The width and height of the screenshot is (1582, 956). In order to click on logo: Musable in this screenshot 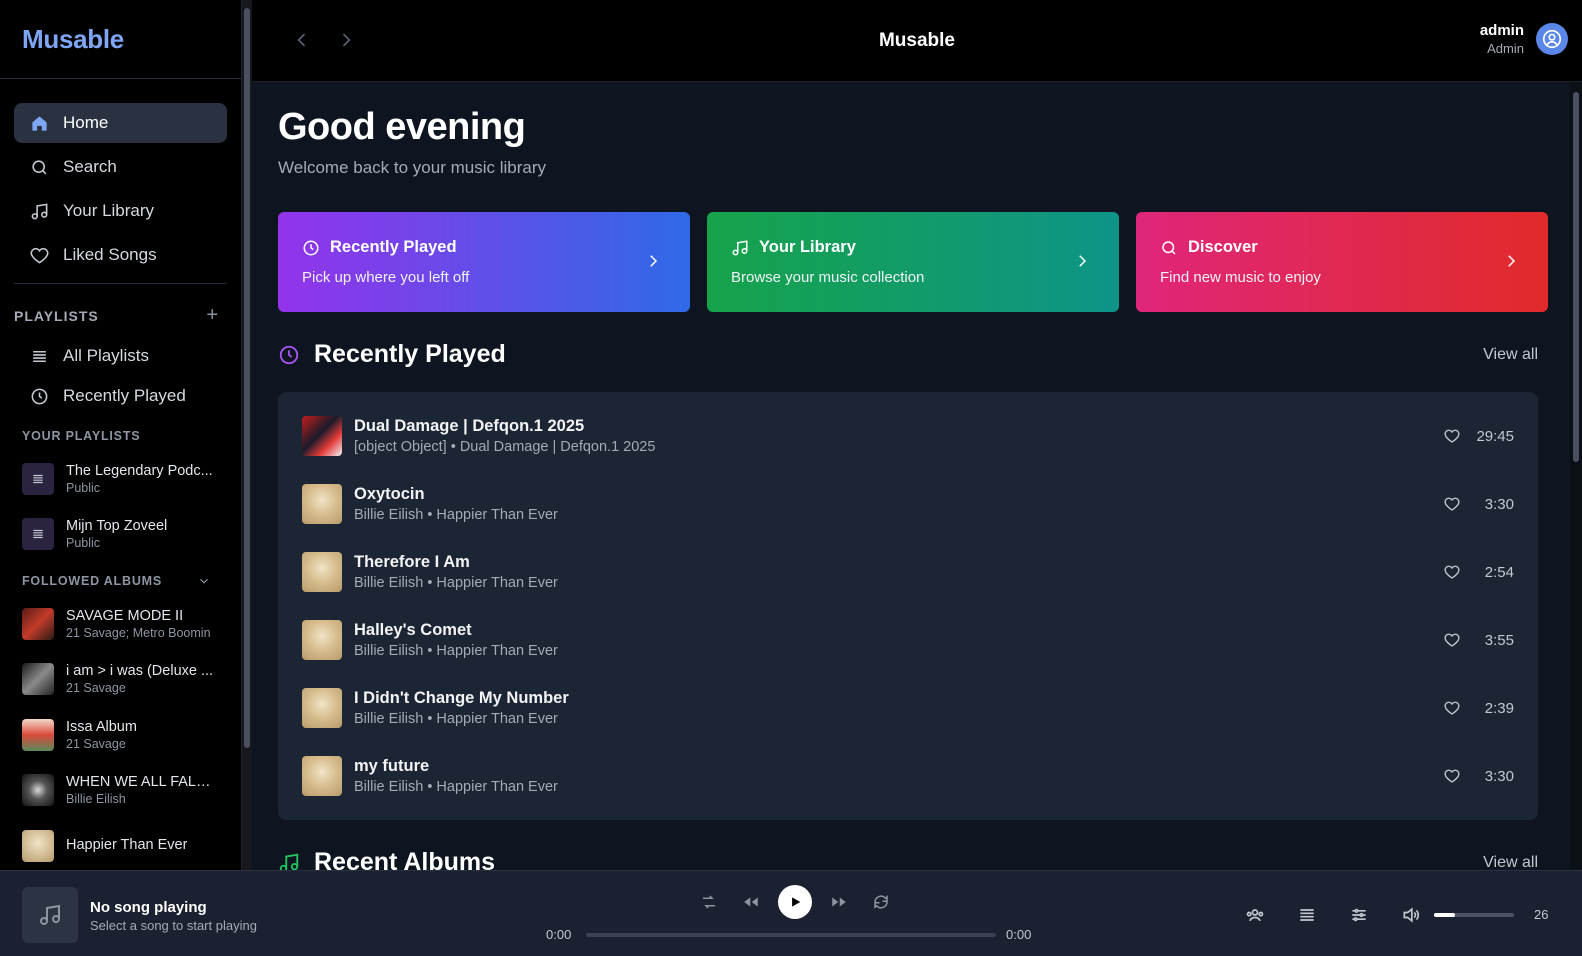, I will do `click(120, 39)`.